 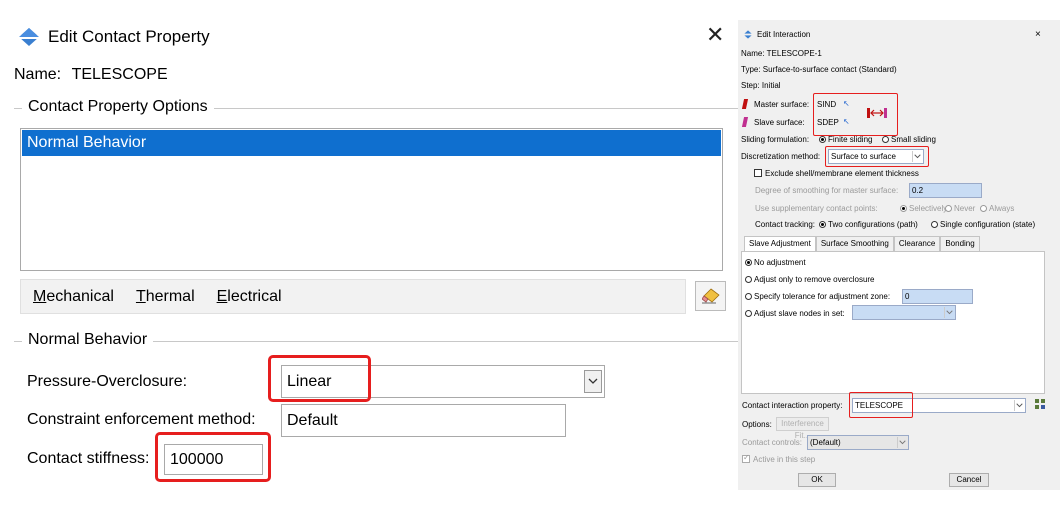 I want to click on tolerance-input: 0, so click(x=937, y=296).